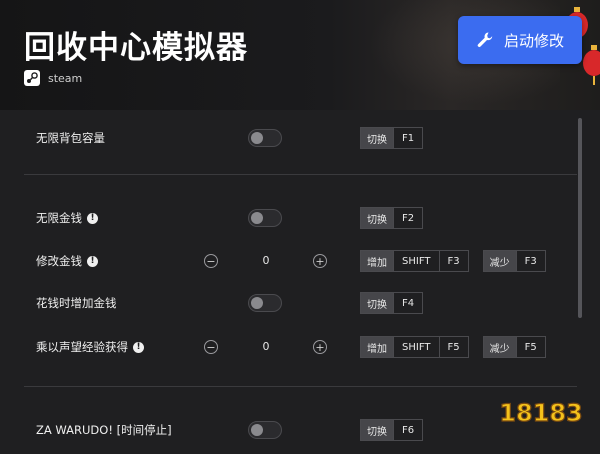 The height and width of the screenshot is (454, 600). I want to click on hotkey-primary: 切换 F6, so click(392, 430).